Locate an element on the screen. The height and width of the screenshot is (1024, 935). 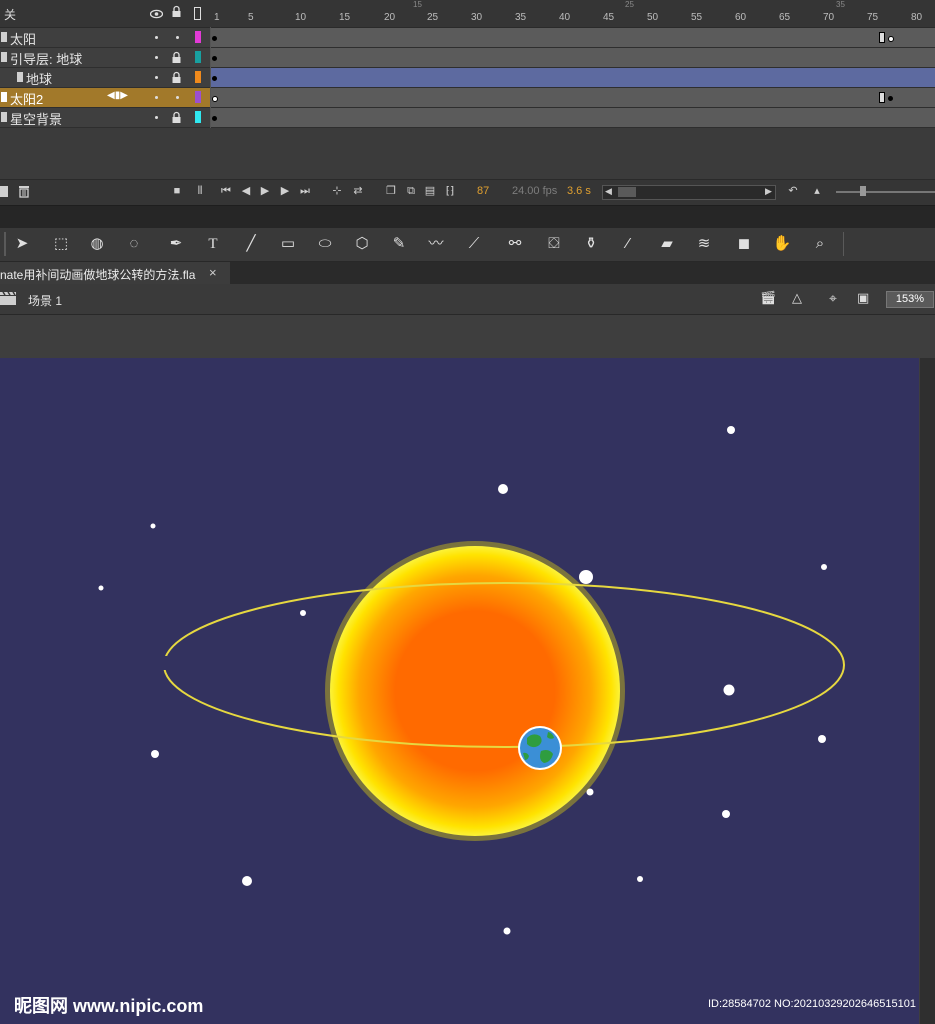
small-mountain-icon: ▴ is located at coordinates (817, 191).